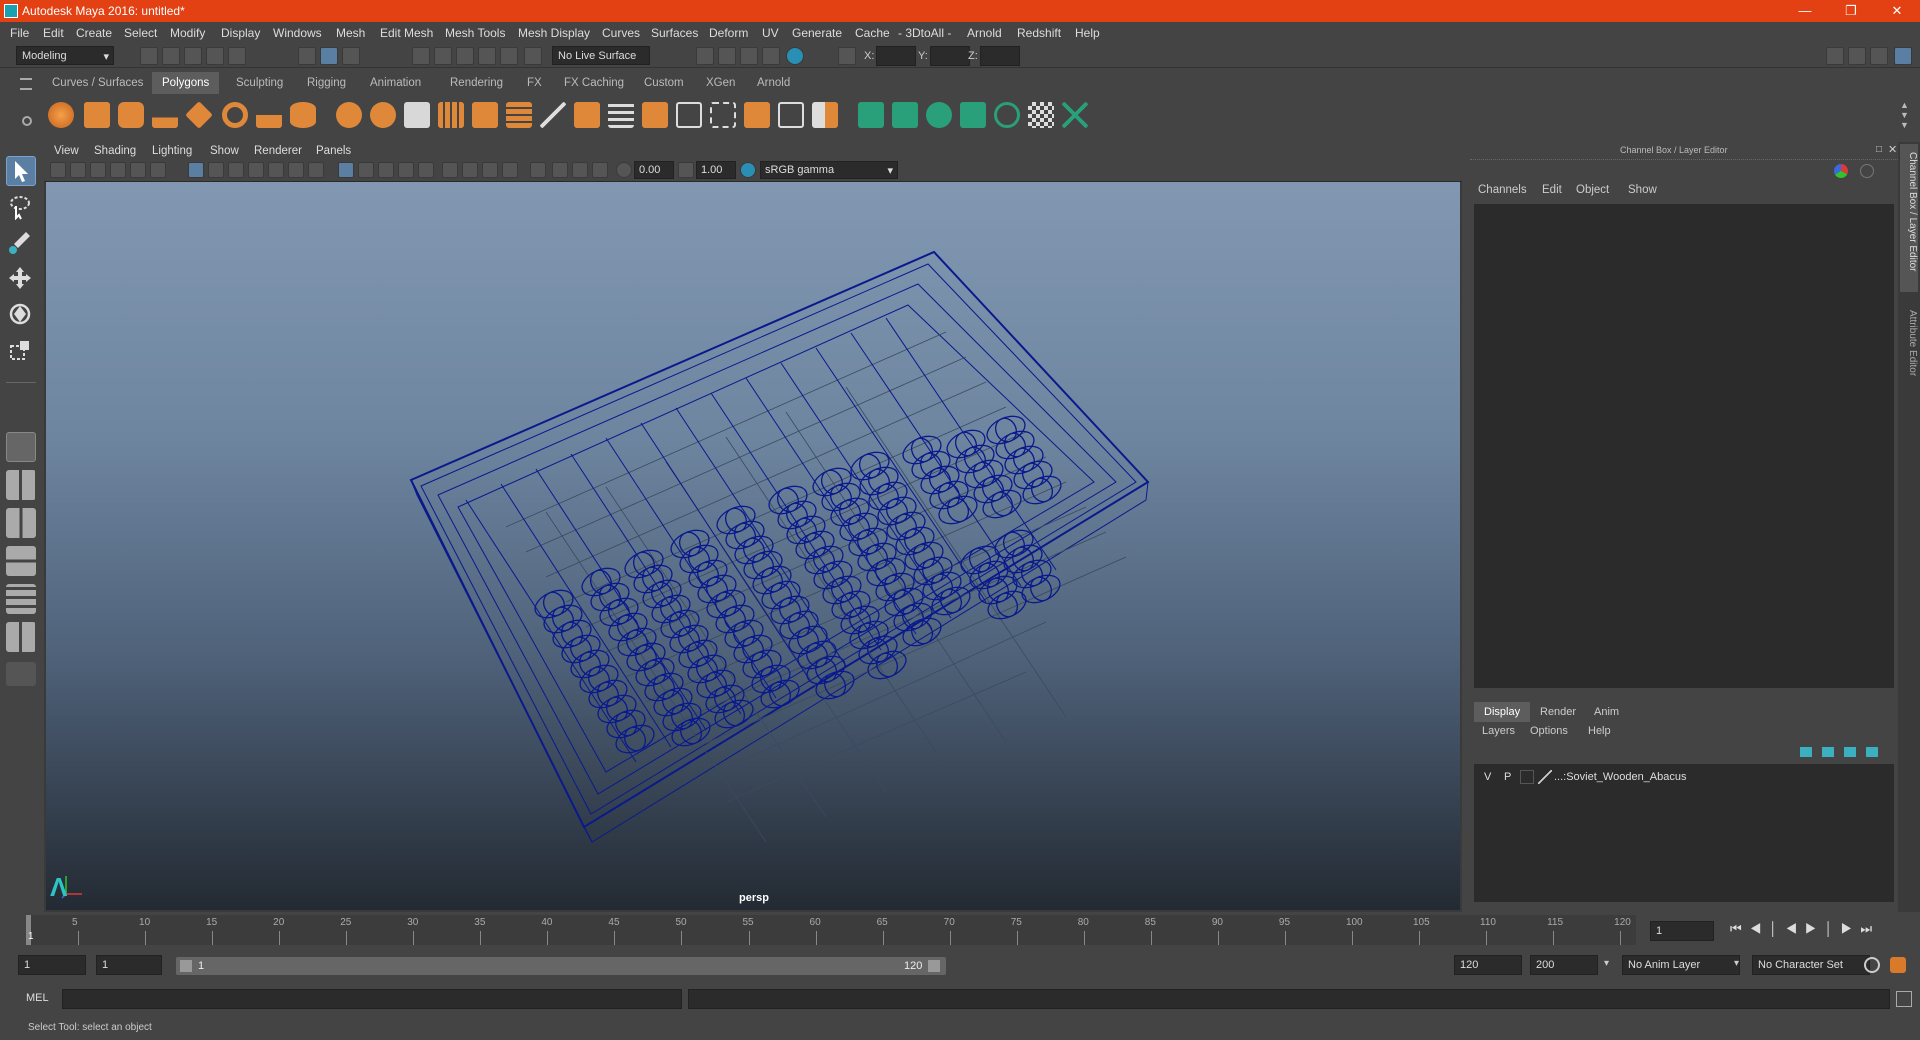 Image resolution: width=1920 pixels, height=1040 pixels. What do you see at coordinates (97, 115) in the screenshot?
I see `poly-cube-icon` at bounding box center [97, 115].